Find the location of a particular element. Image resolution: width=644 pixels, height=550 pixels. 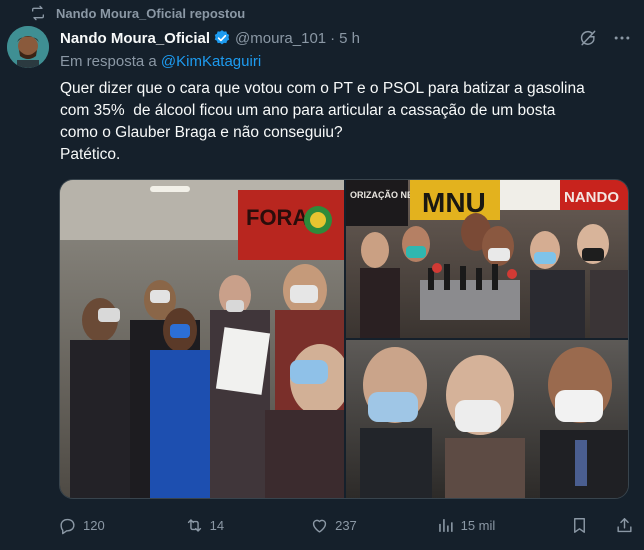

reply-button: 120 is located at coordinates (117, 525).